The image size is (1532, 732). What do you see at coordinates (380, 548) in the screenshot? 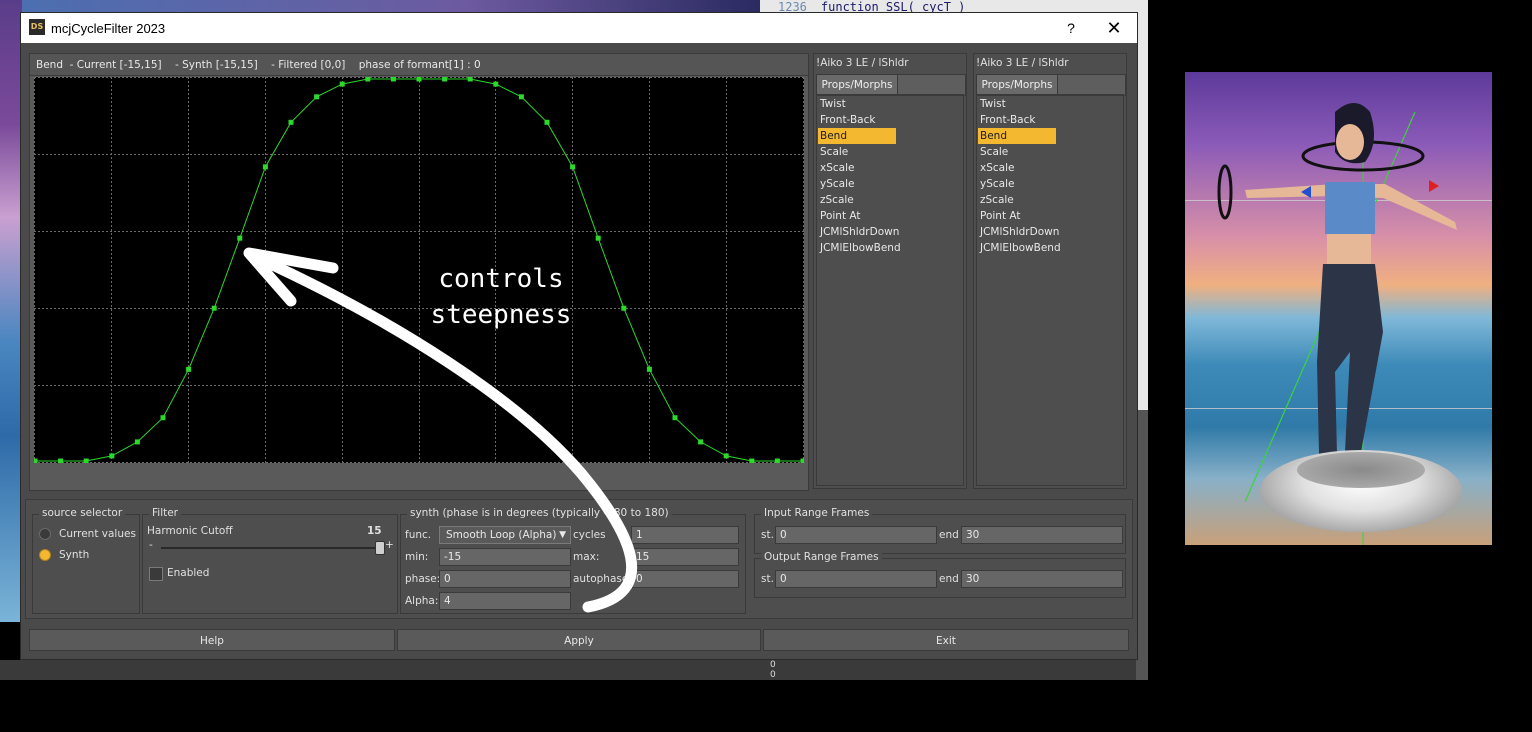
I see `harmonic-slider-handle` at bounding box center [380, 548].